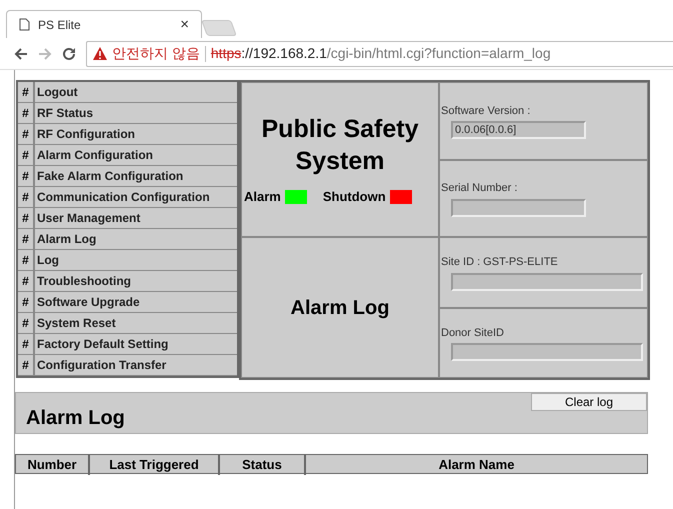 This screenshot has height=509, width=673. I want to click on warning-icon, so click(100, 53).